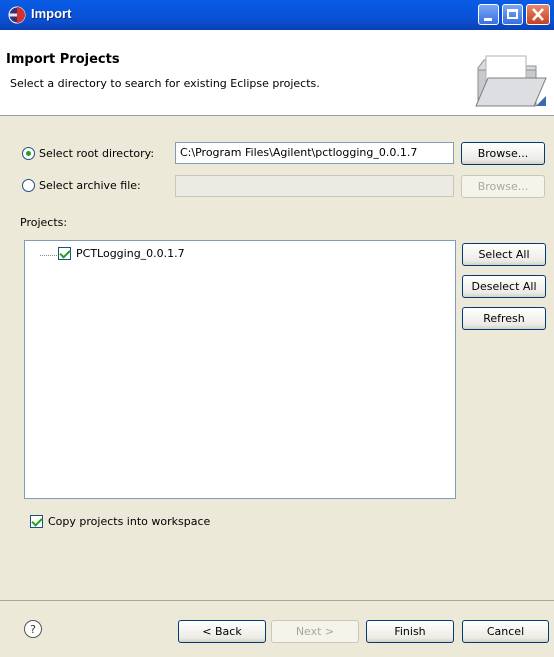  What do you see at coordinates (410, 631) in the screenshot?
I see `finish-button: Finish` at bounding box center [410, 631].